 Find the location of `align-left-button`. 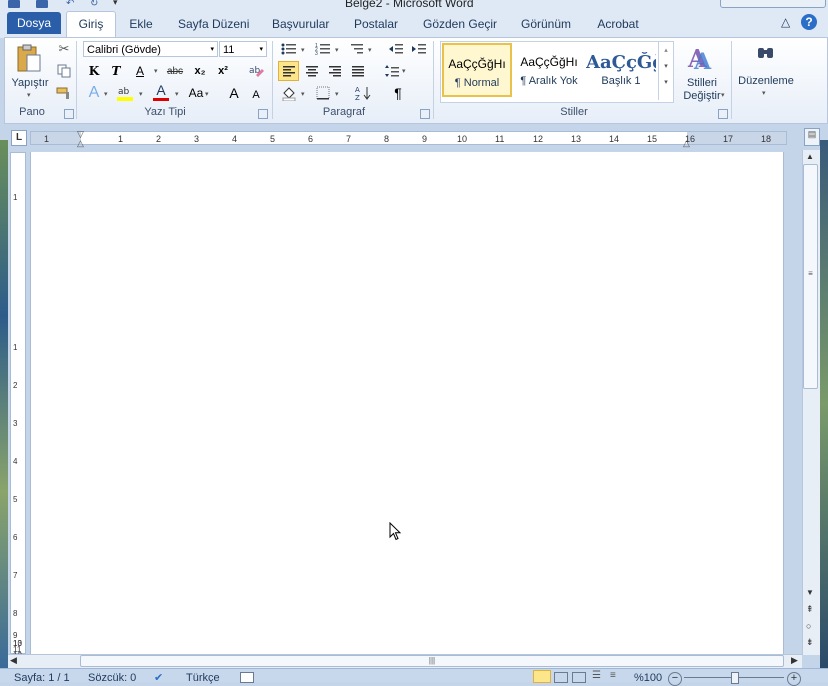

align-left-button is located at coordinates (288, 71).